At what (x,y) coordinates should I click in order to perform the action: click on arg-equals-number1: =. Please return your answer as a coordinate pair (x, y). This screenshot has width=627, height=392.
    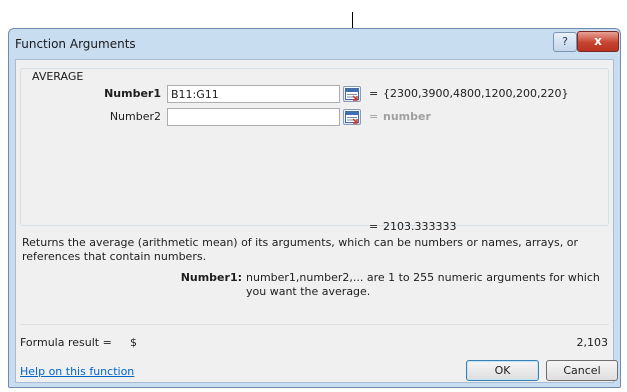
    Looking at the image, I should click on (374, 93).